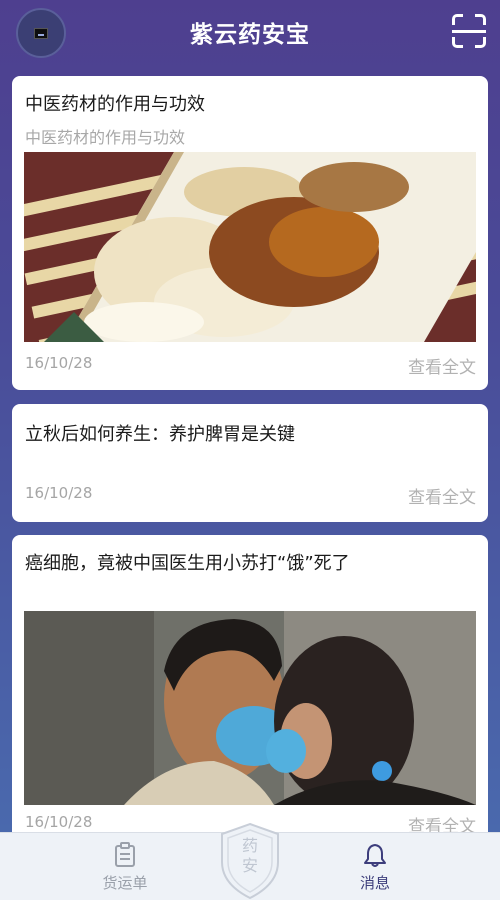 The image size is (500, 900). I want to click on tab-shipping-orders: 货运单, so click(125, 866).